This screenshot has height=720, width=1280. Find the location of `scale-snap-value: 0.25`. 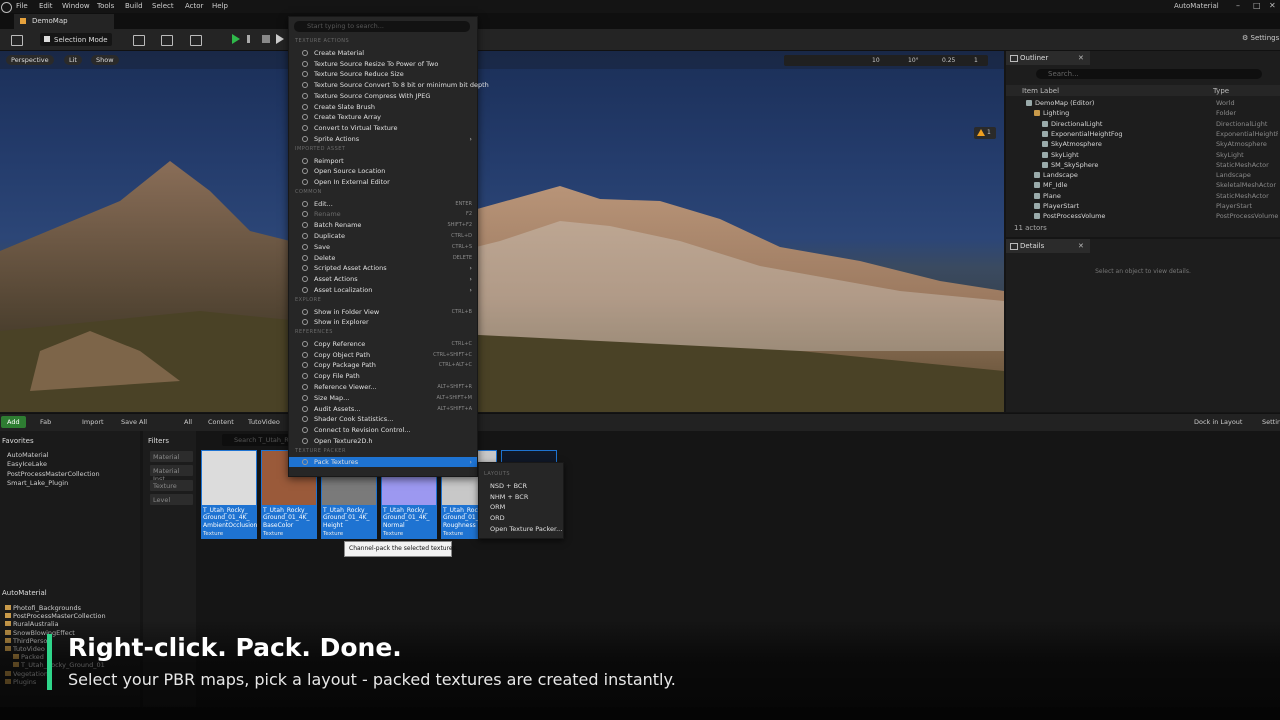

scale-snap-value: 0.25 is located at coordinates (948, 60).